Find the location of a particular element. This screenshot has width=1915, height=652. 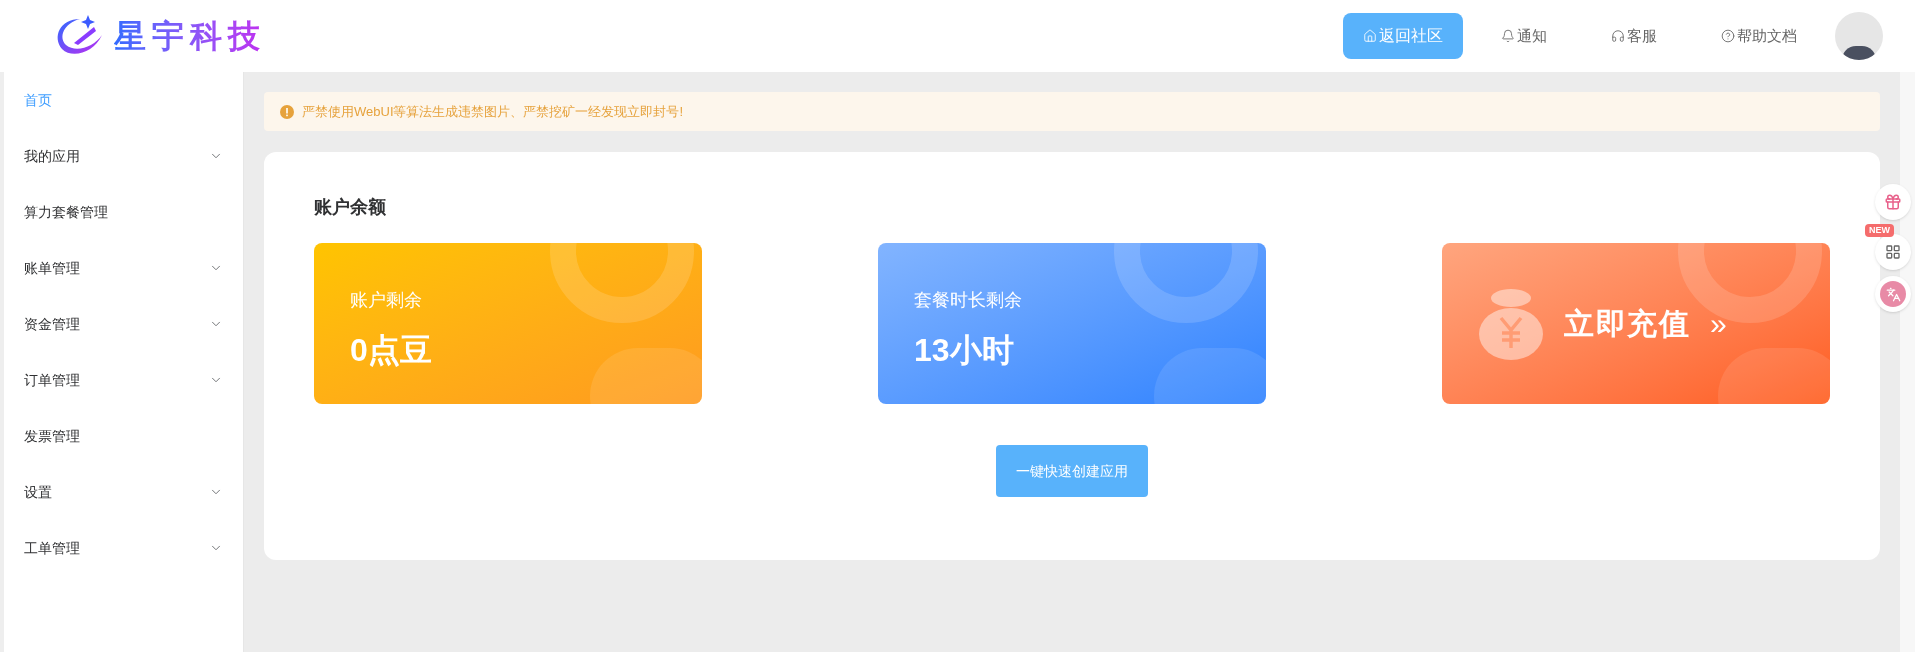

sidebar-item: 算力套餐管理 is located at coordinates (123, 212).